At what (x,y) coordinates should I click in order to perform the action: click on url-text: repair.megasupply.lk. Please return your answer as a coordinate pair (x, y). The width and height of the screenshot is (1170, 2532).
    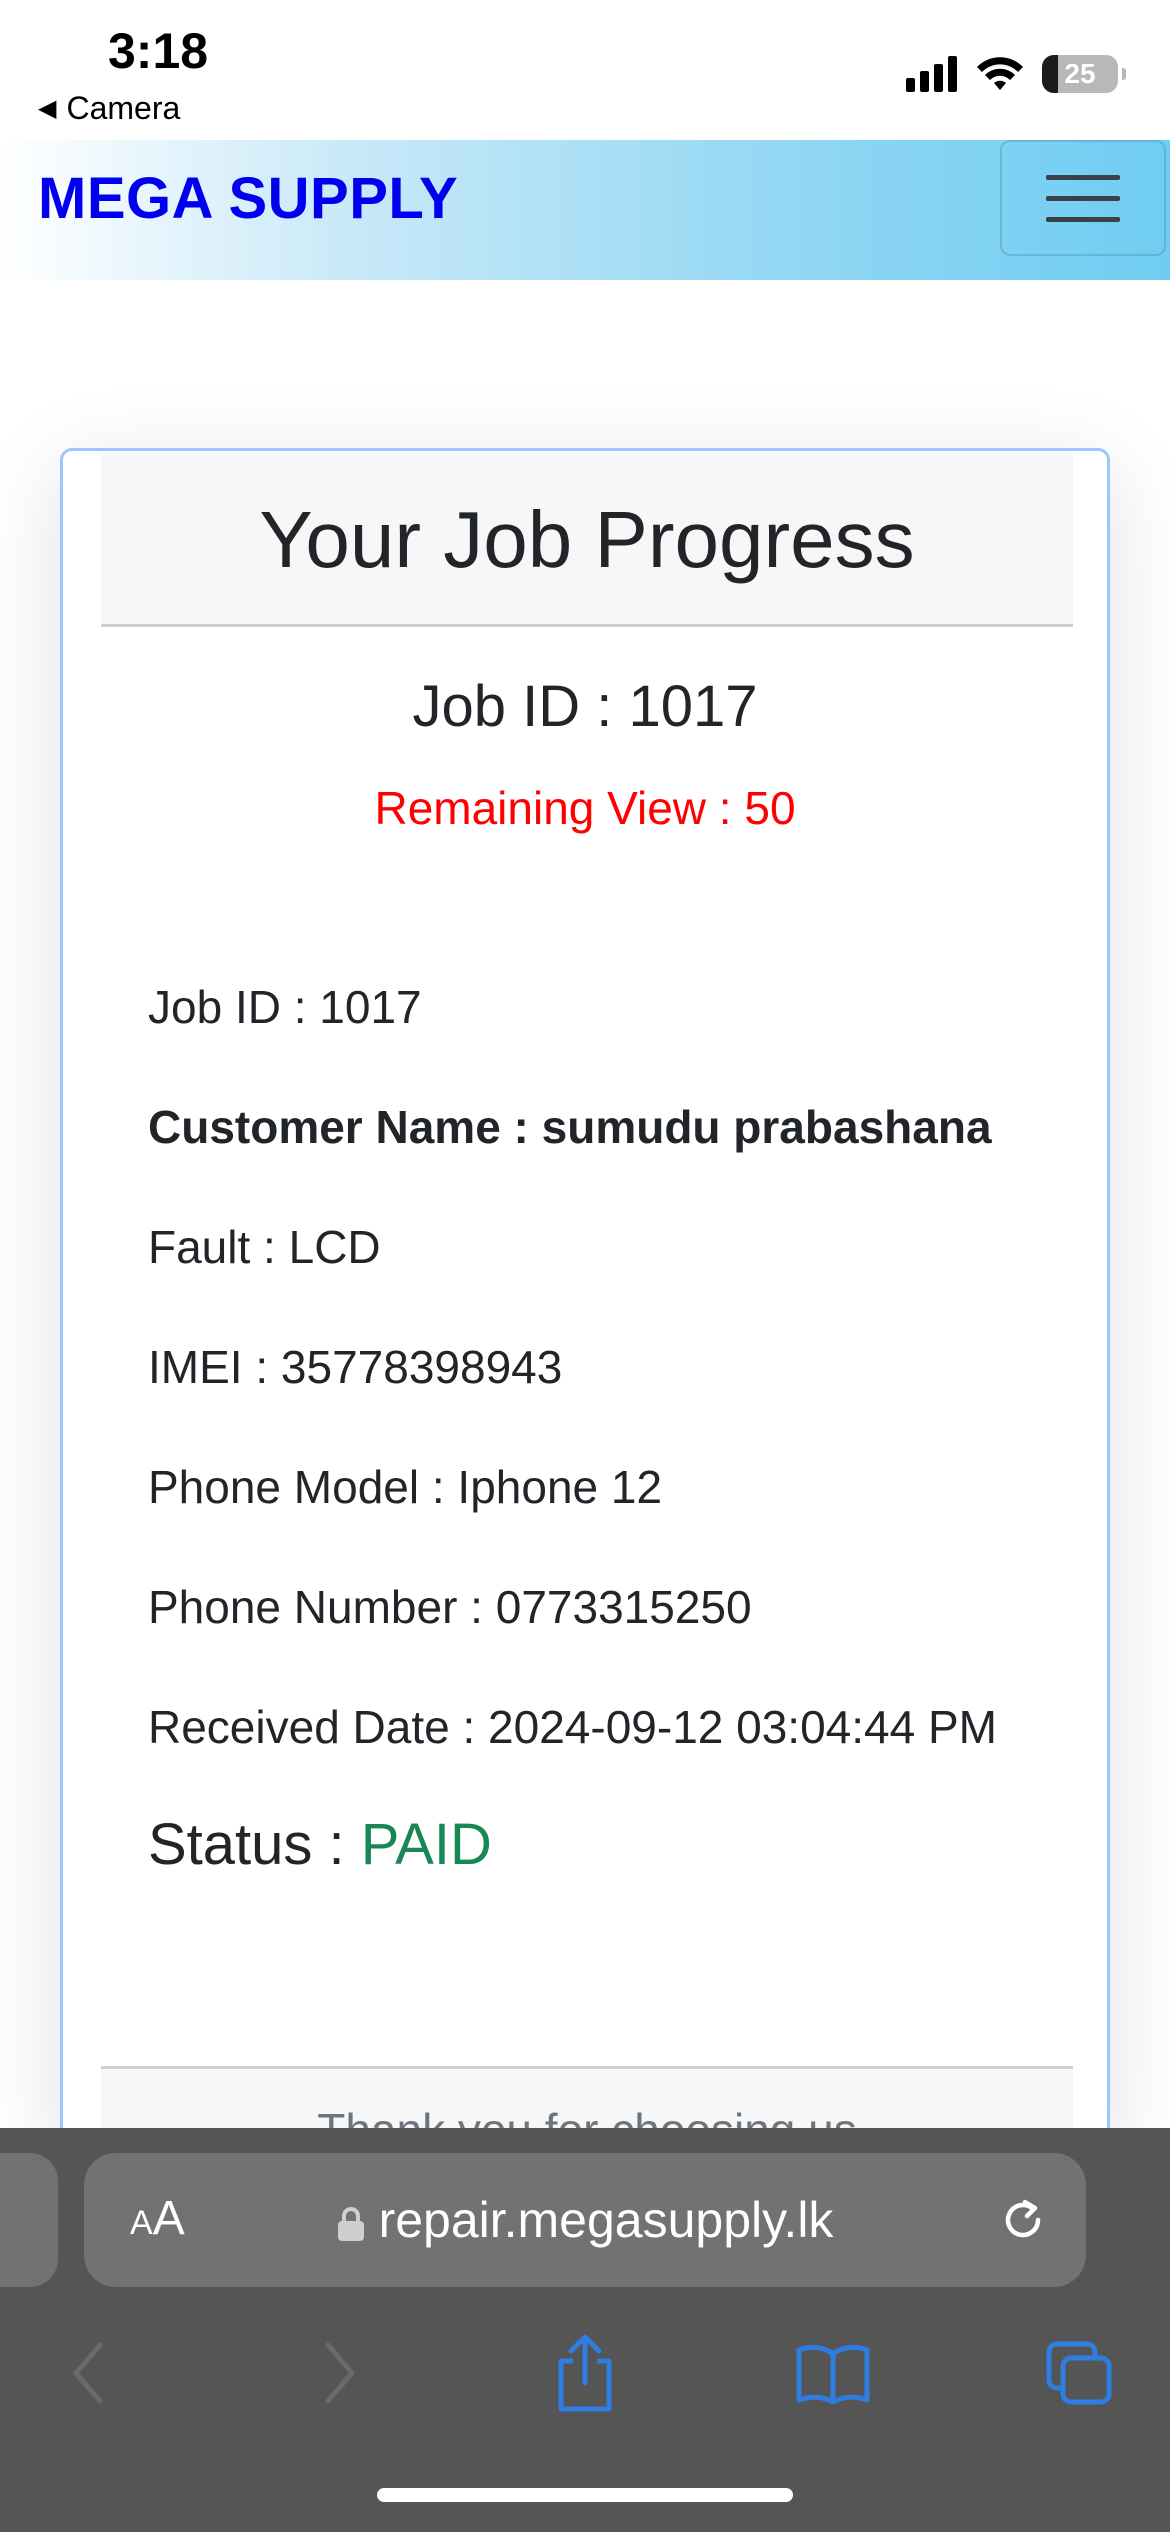
    Looking at the image, I should click on (606, 2220).